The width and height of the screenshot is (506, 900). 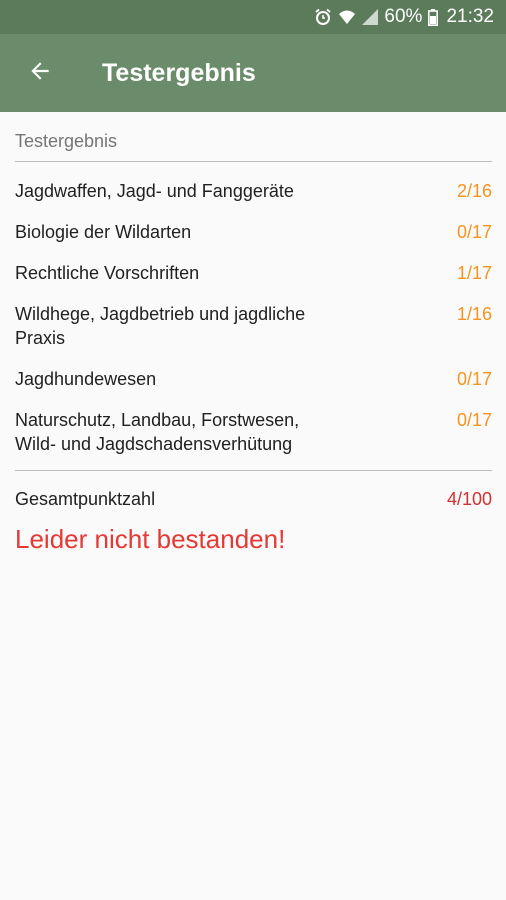 I want to click on category-label: Biologie der Wildarten, so click(x=103, y=232).